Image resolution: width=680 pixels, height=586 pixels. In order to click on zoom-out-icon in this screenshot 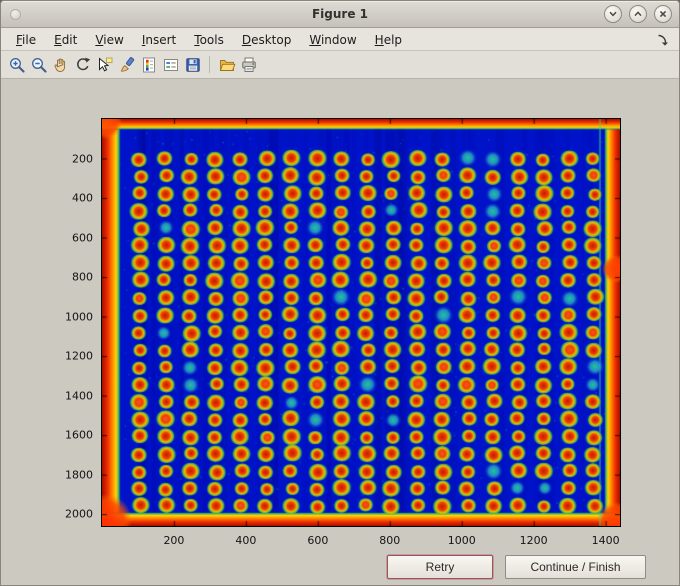, I will do `click(39, 65)`.